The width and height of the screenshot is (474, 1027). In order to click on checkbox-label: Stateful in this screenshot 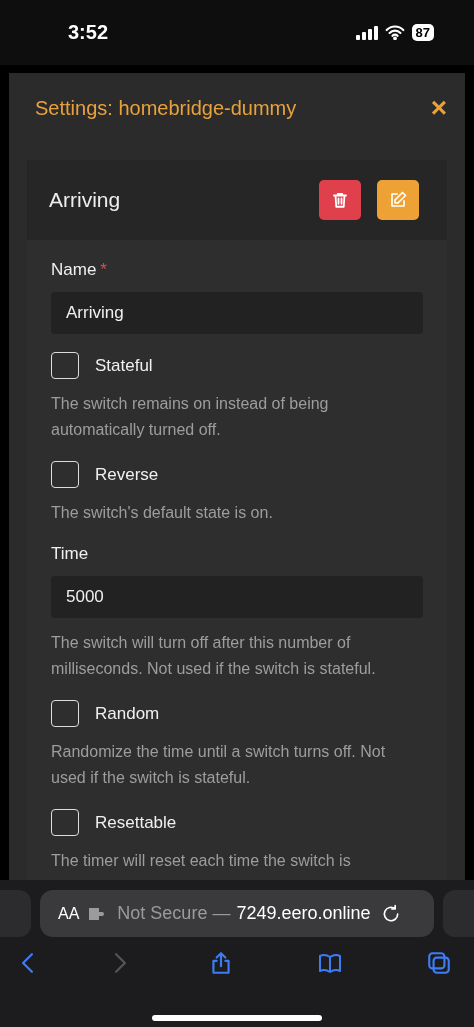, I will do `click(124, 365)`.